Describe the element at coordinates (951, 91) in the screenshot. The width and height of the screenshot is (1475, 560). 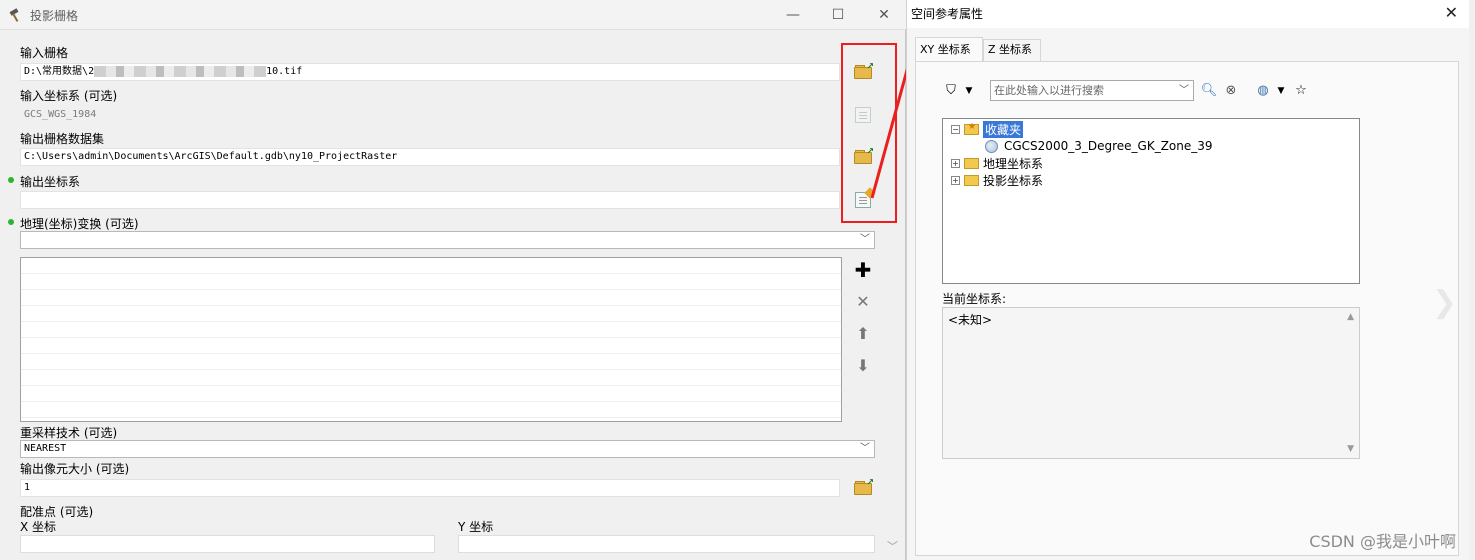
I see `filter-icon: ⛉` at that location.